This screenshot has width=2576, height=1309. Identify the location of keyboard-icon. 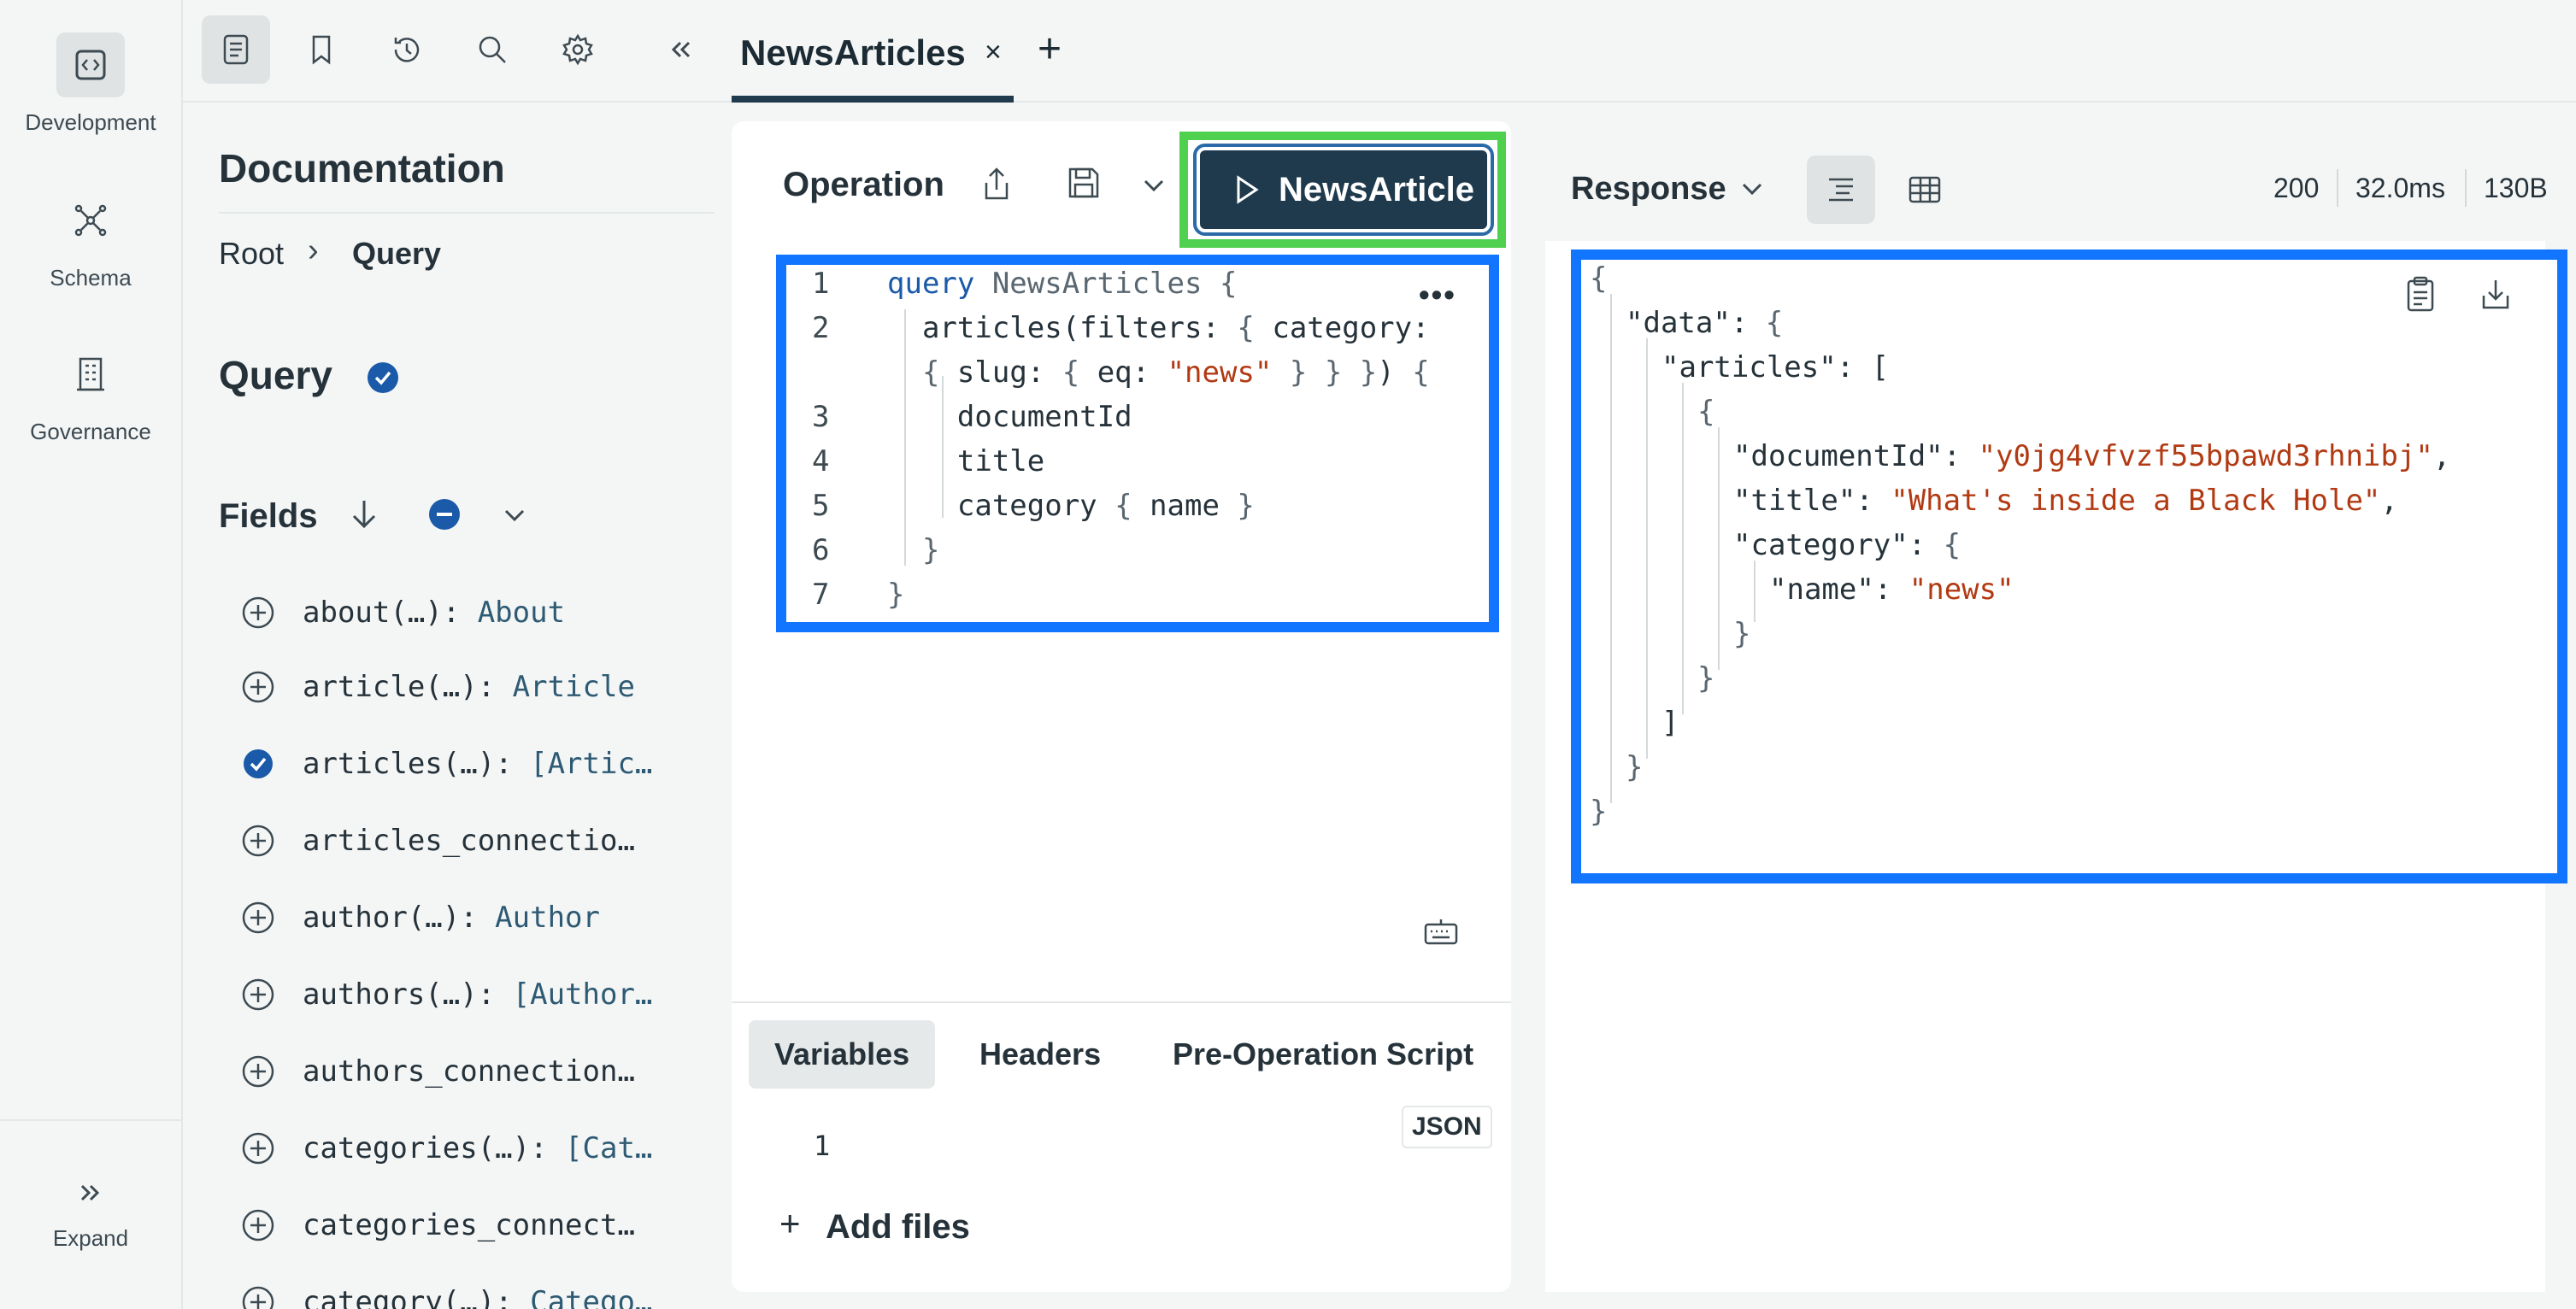
(1441, 933).